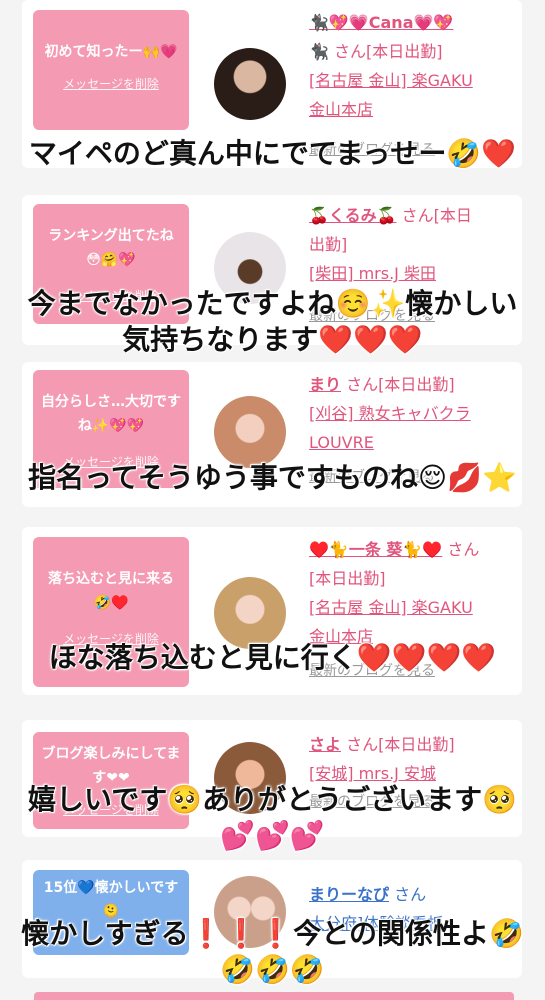 The width and height of the screenshot is (545, 1000). I want to click on shift-status: さん, so click(463, 549).